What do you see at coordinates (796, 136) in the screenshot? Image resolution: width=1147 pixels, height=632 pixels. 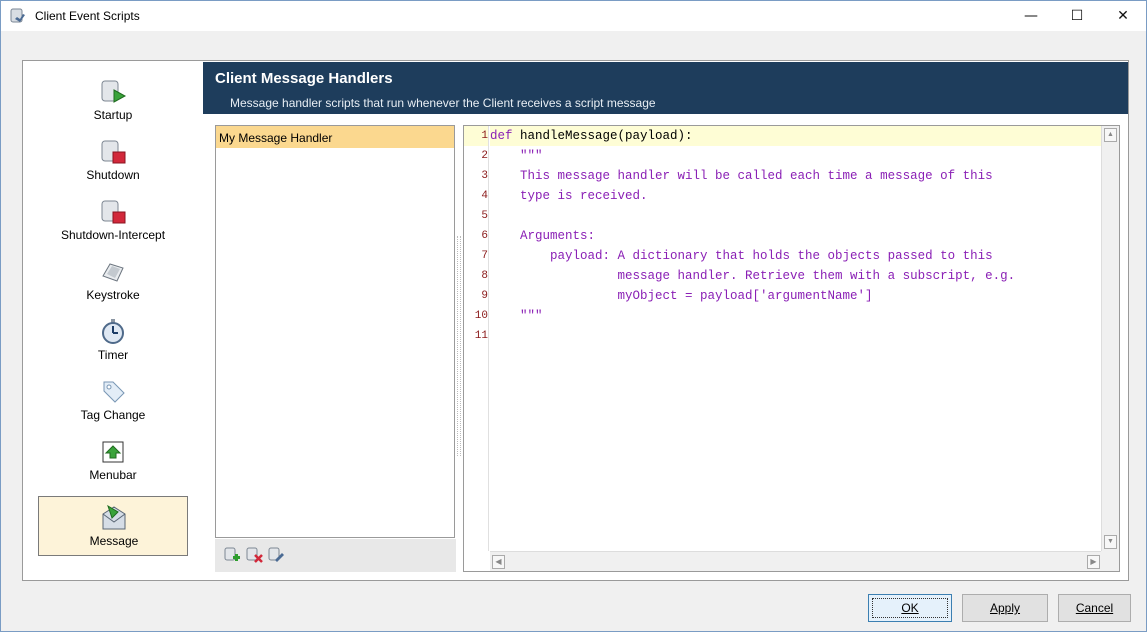 I see `code-line: def handleMessage(payload):` at bounding box center [796, 136].